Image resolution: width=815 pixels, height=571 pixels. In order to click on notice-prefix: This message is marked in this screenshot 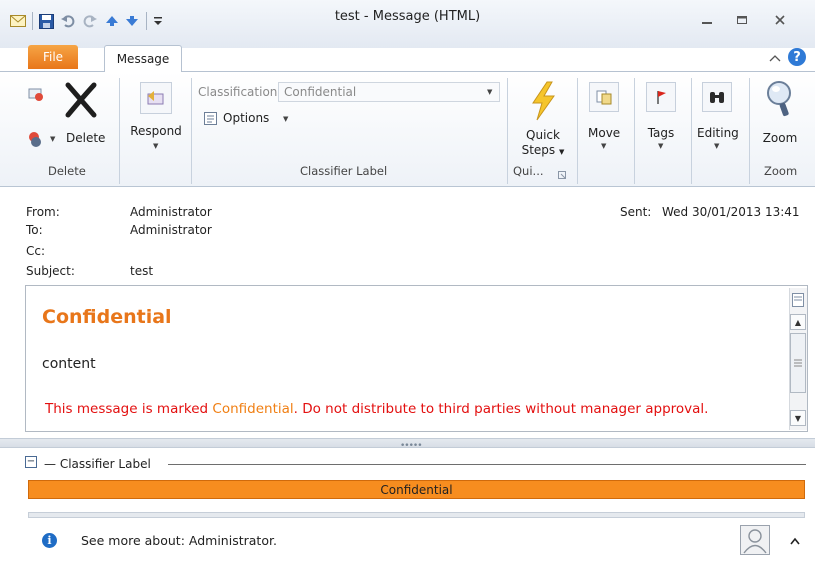, I will do `click(129, 409)`.